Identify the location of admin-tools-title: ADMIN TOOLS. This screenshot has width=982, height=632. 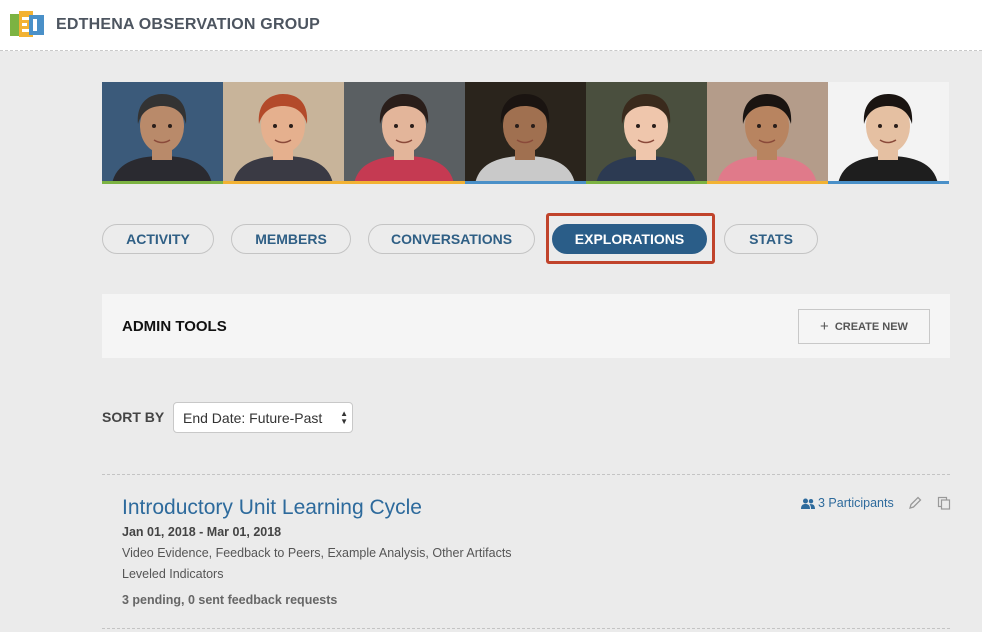
(174, 326).